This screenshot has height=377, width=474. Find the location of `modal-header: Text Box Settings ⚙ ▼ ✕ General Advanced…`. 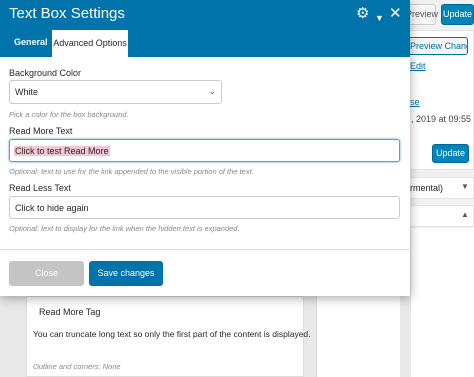

modal-header: Text Box Settings ⚙ ▼ ✕ General Advanced… is located at coordinates (205, 28).